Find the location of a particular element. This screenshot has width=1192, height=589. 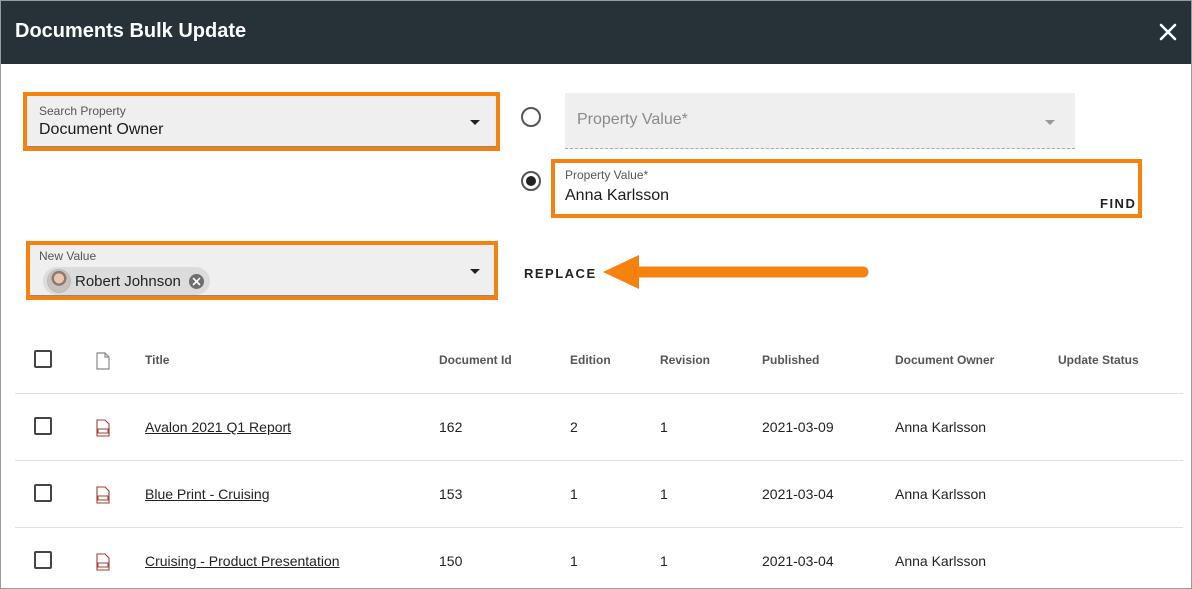

published-date: 2021-03-09 is located at coordinates (798, 427).